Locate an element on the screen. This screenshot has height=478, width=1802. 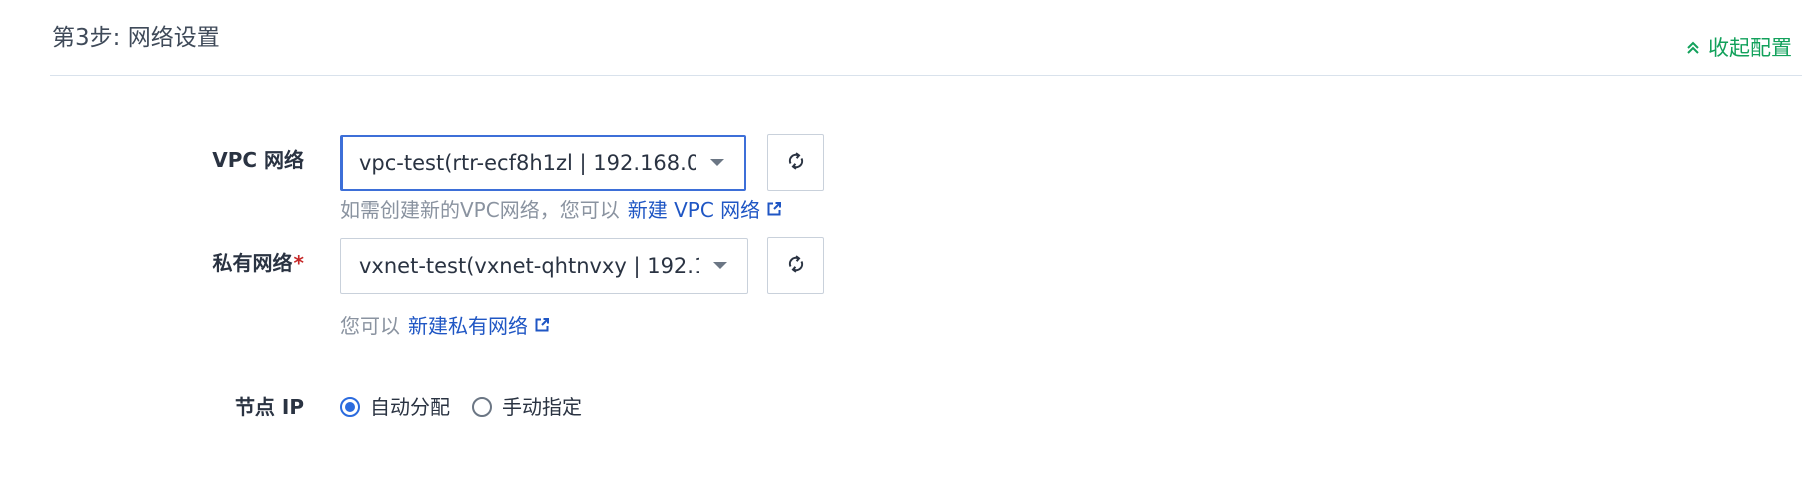
radio-auto-assign-circle is located at coordinates (350, 407).